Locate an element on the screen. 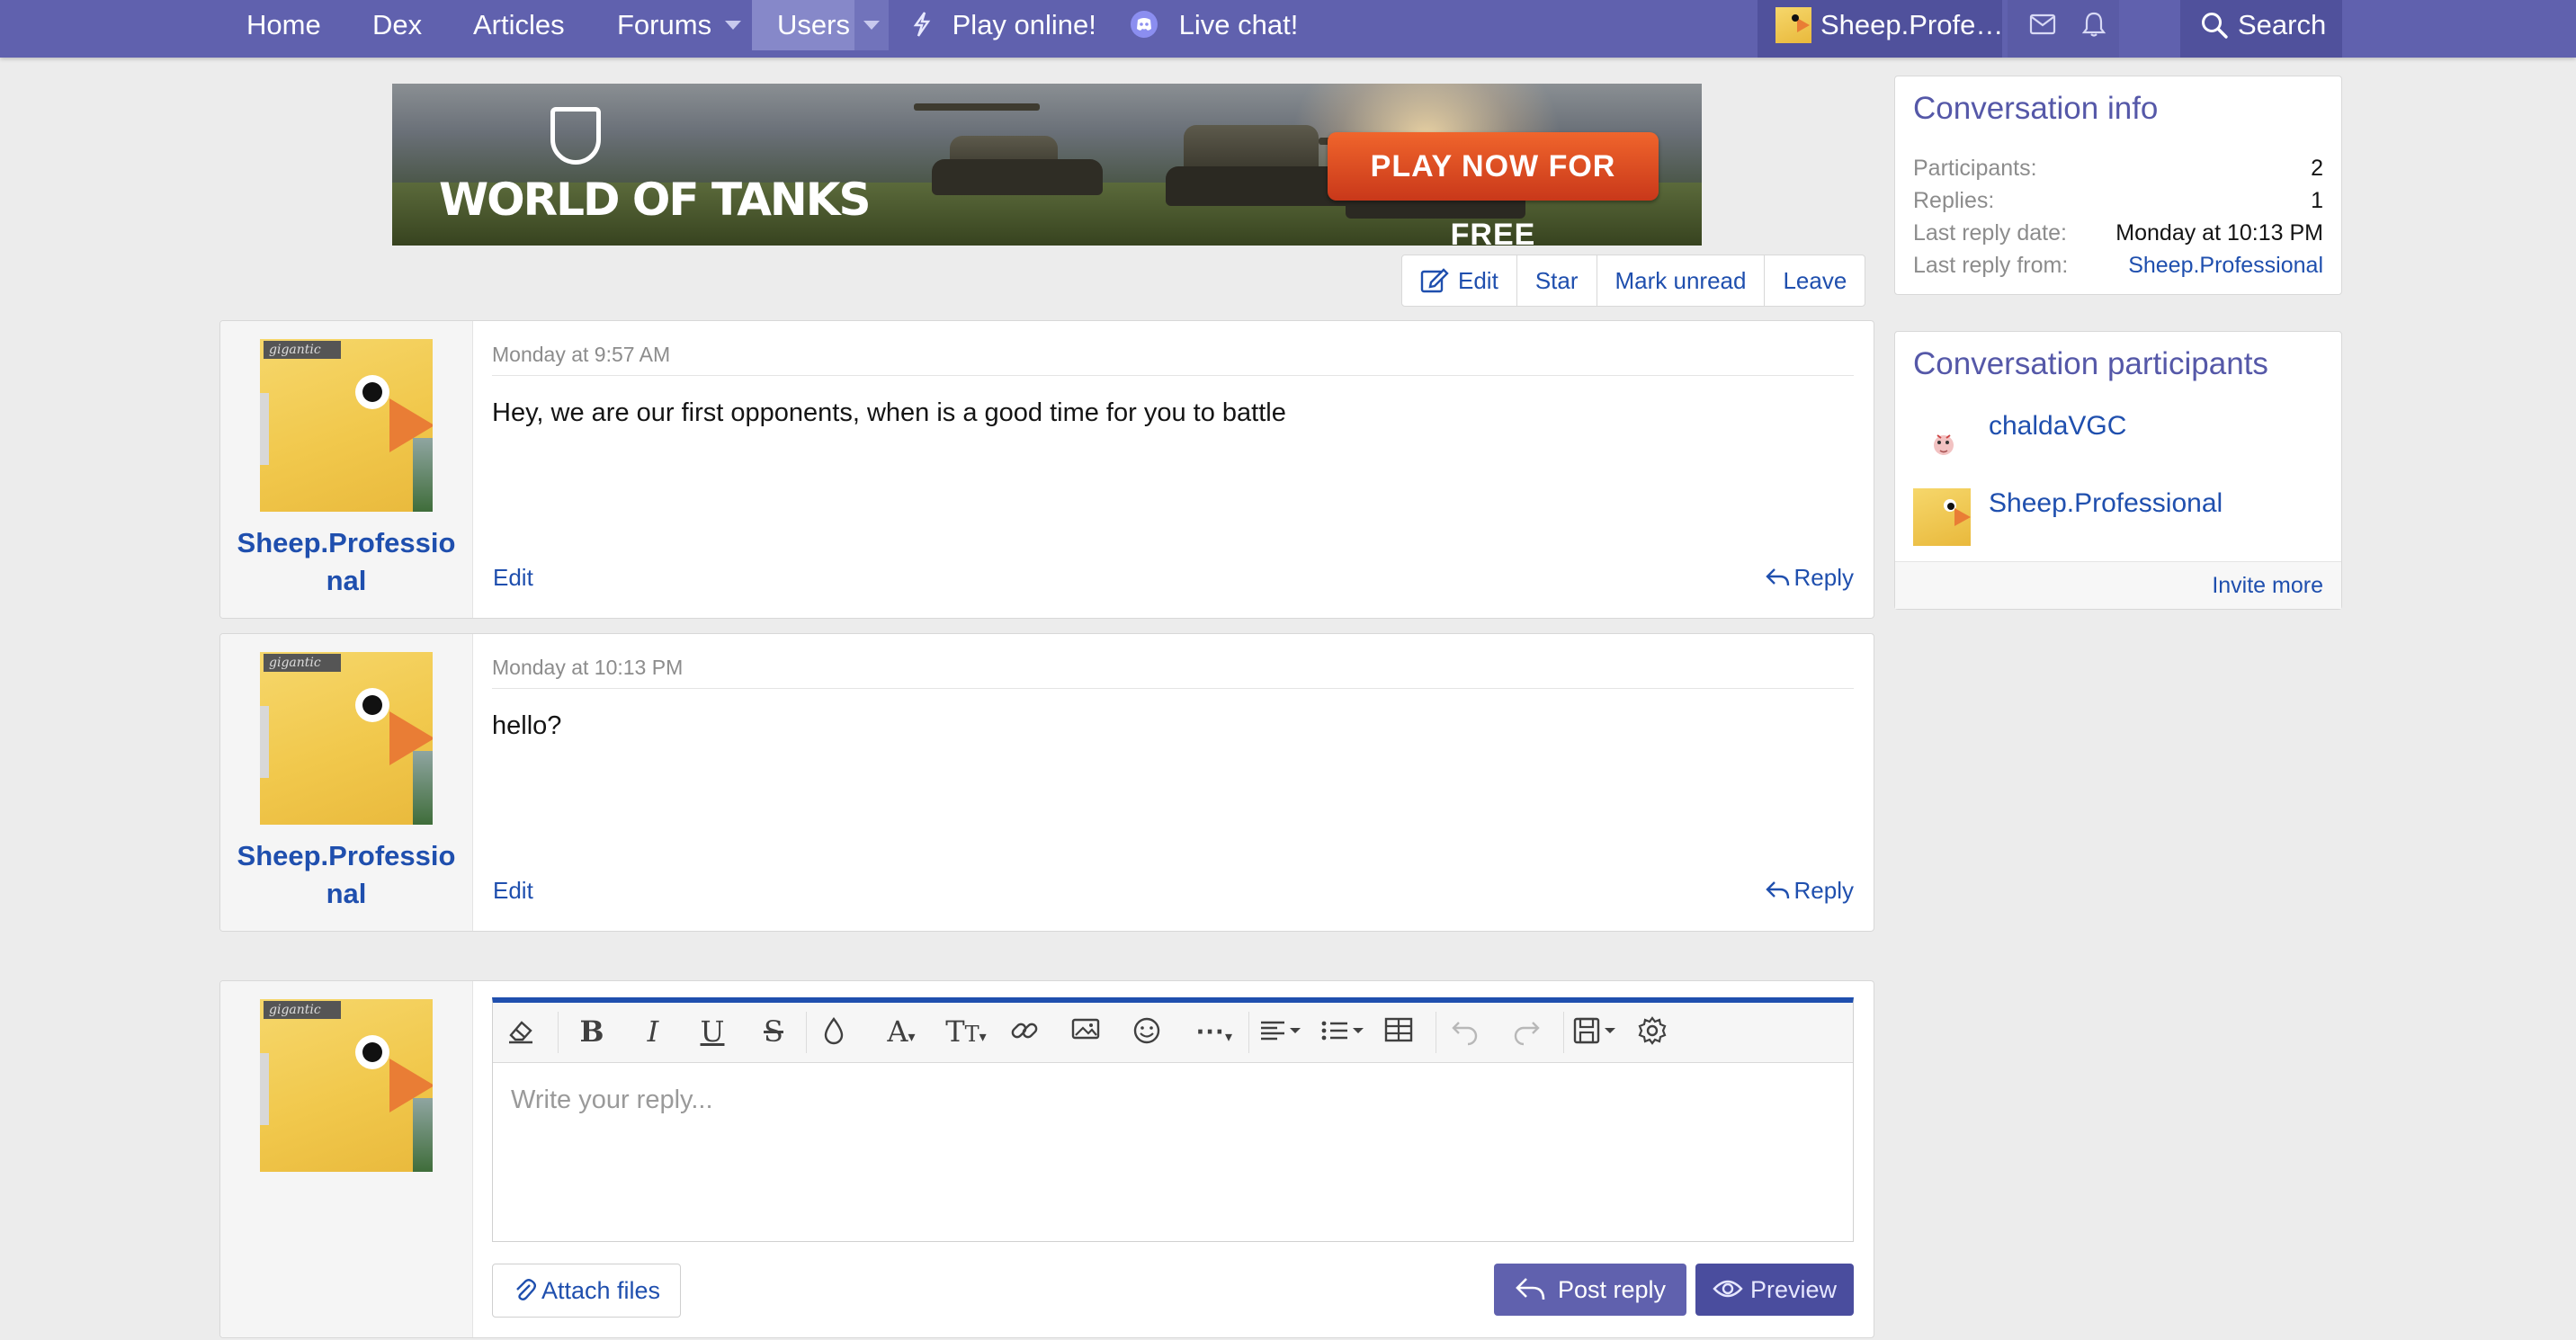  participants-footer: Invite more is located at coordinates (2118, 585).